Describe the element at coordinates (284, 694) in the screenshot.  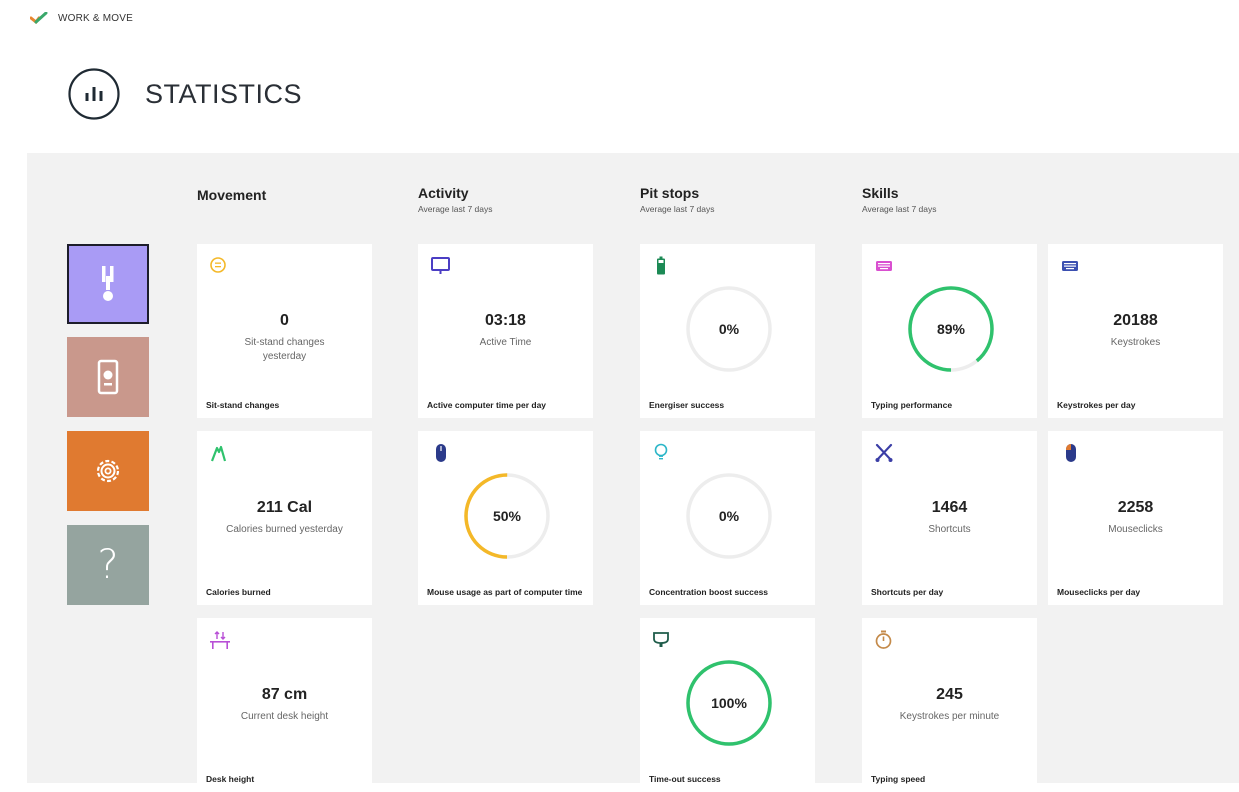
I see `stat-value: 87 cm` at that location.